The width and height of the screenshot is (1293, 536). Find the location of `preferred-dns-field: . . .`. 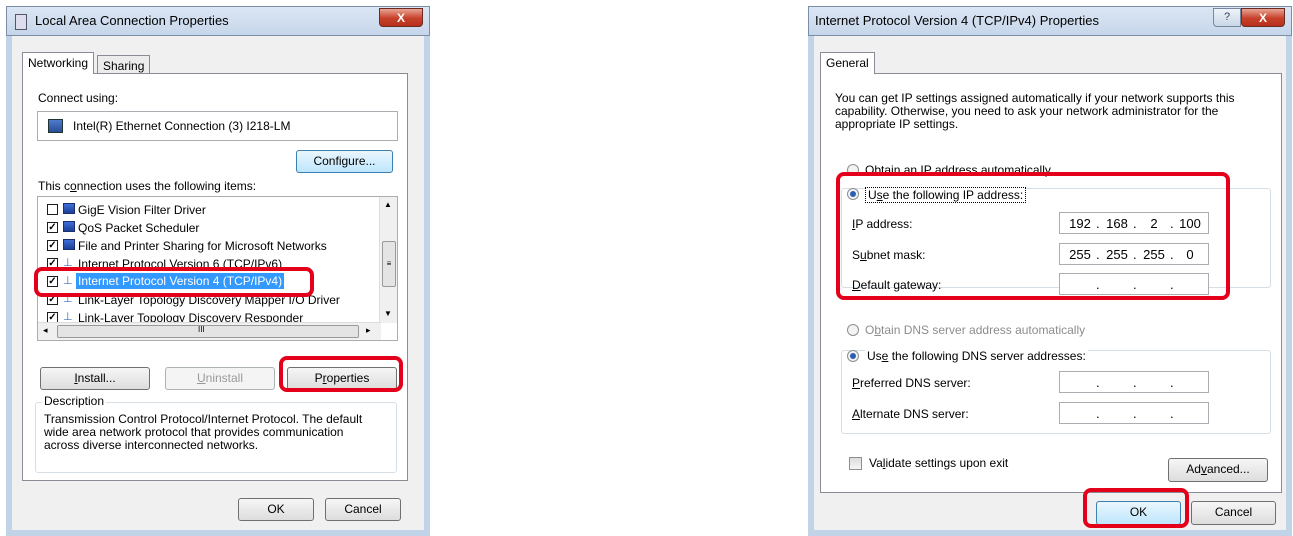

preferred-dns-field: . . . is located at coordinates (1134, 382).